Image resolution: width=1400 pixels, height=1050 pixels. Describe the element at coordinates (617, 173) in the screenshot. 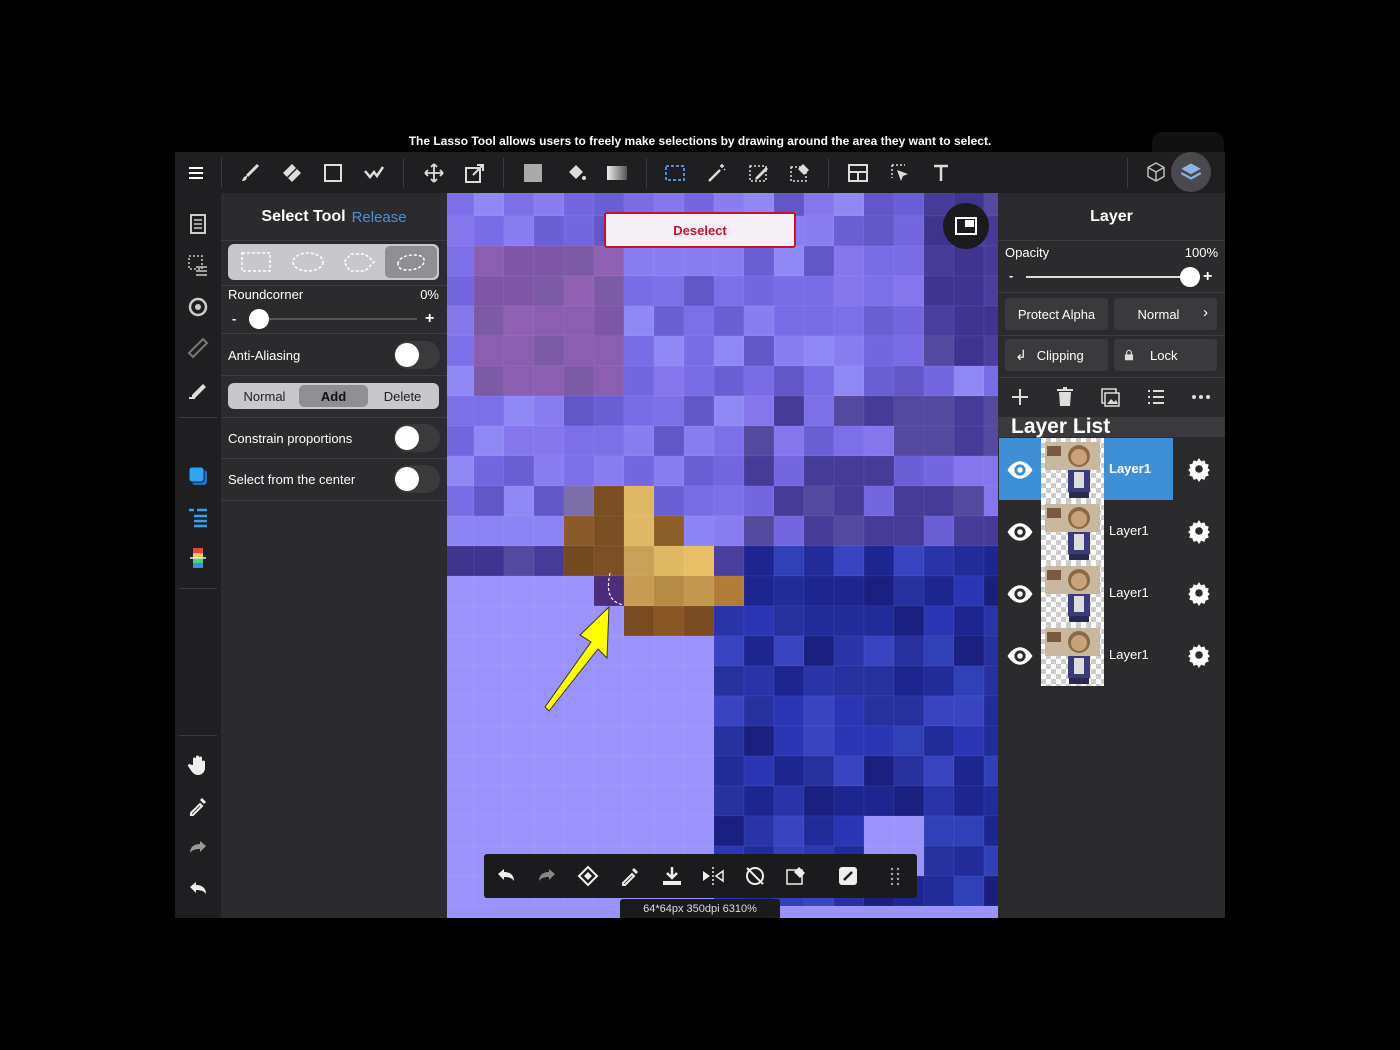

I see `gradient-icon` at that location.